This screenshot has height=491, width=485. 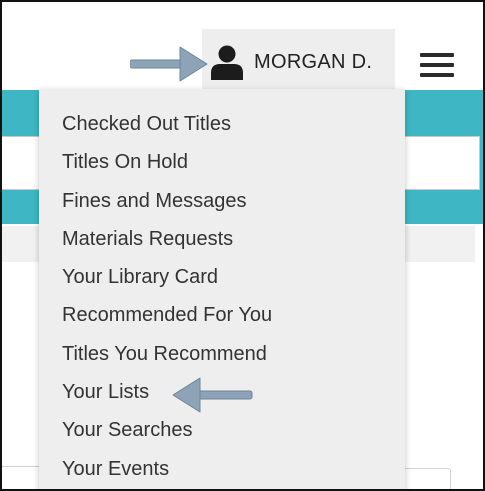 What do you see at coordinates (22, 477) in the screenshot?
I see `content-panel-edge` at bounding box center [22, 477].